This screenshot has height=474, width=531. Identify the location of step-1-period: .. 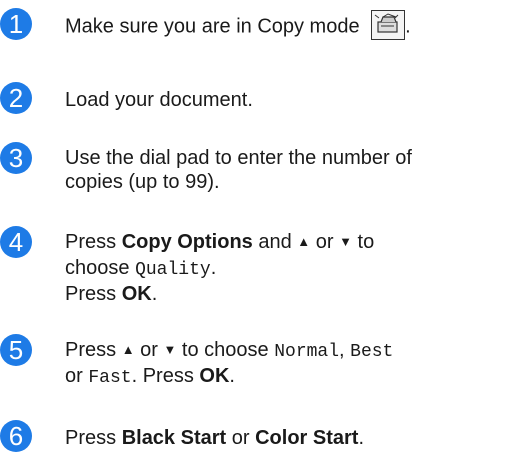
(408, 26).